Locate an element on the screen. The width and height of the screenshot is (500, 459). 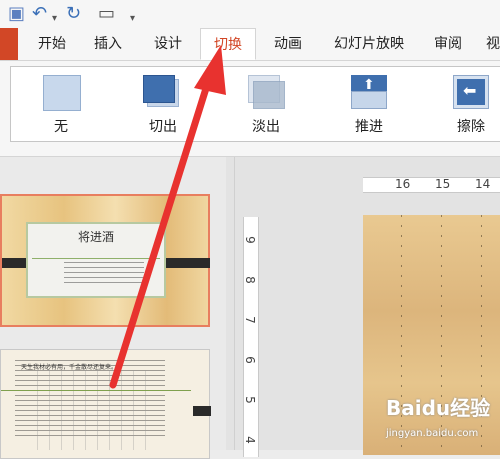
watermark-logo: Baidu经验 is located at coordinates (438, 408).